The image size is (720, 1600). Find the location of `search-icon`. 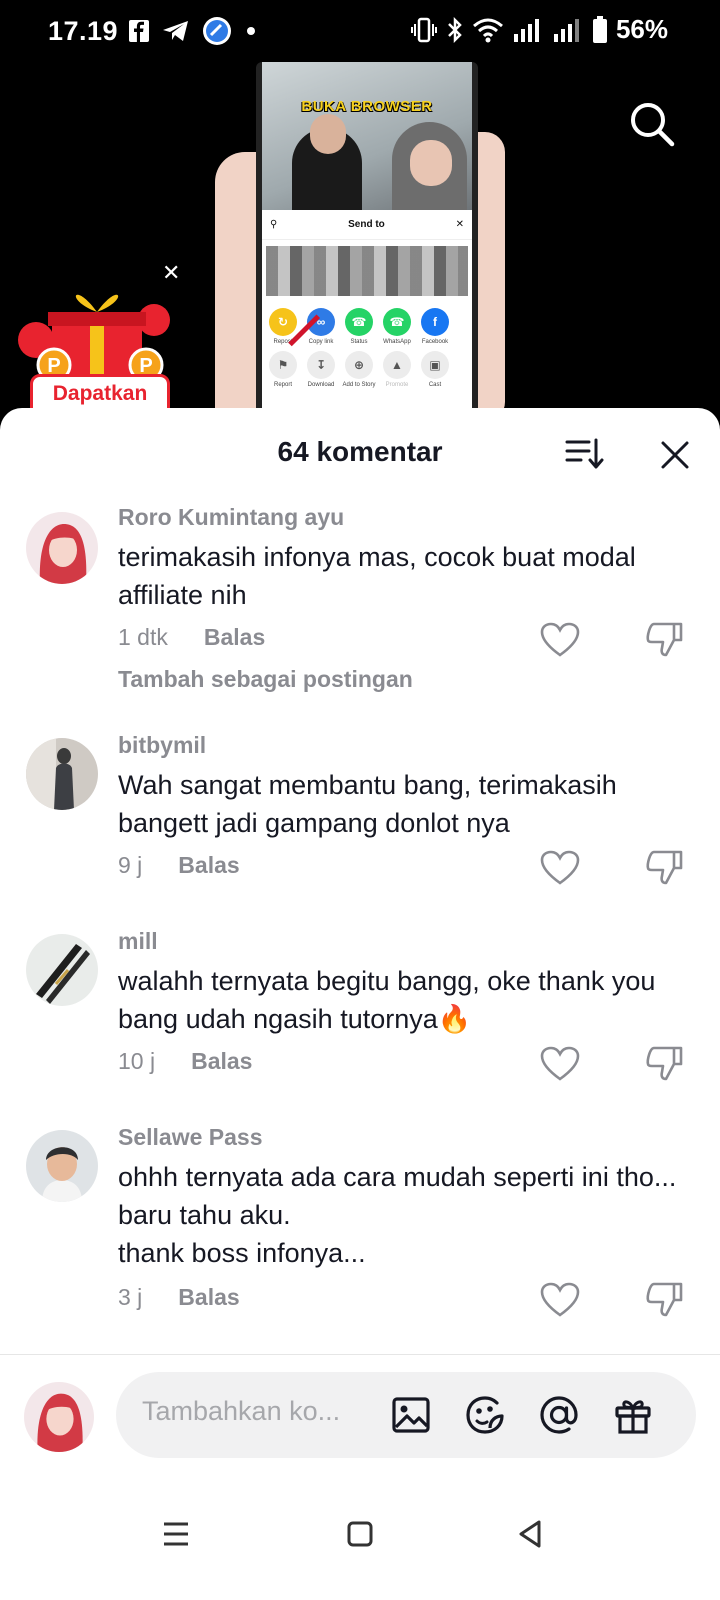

search-icon is located at coordinates (652, 124).